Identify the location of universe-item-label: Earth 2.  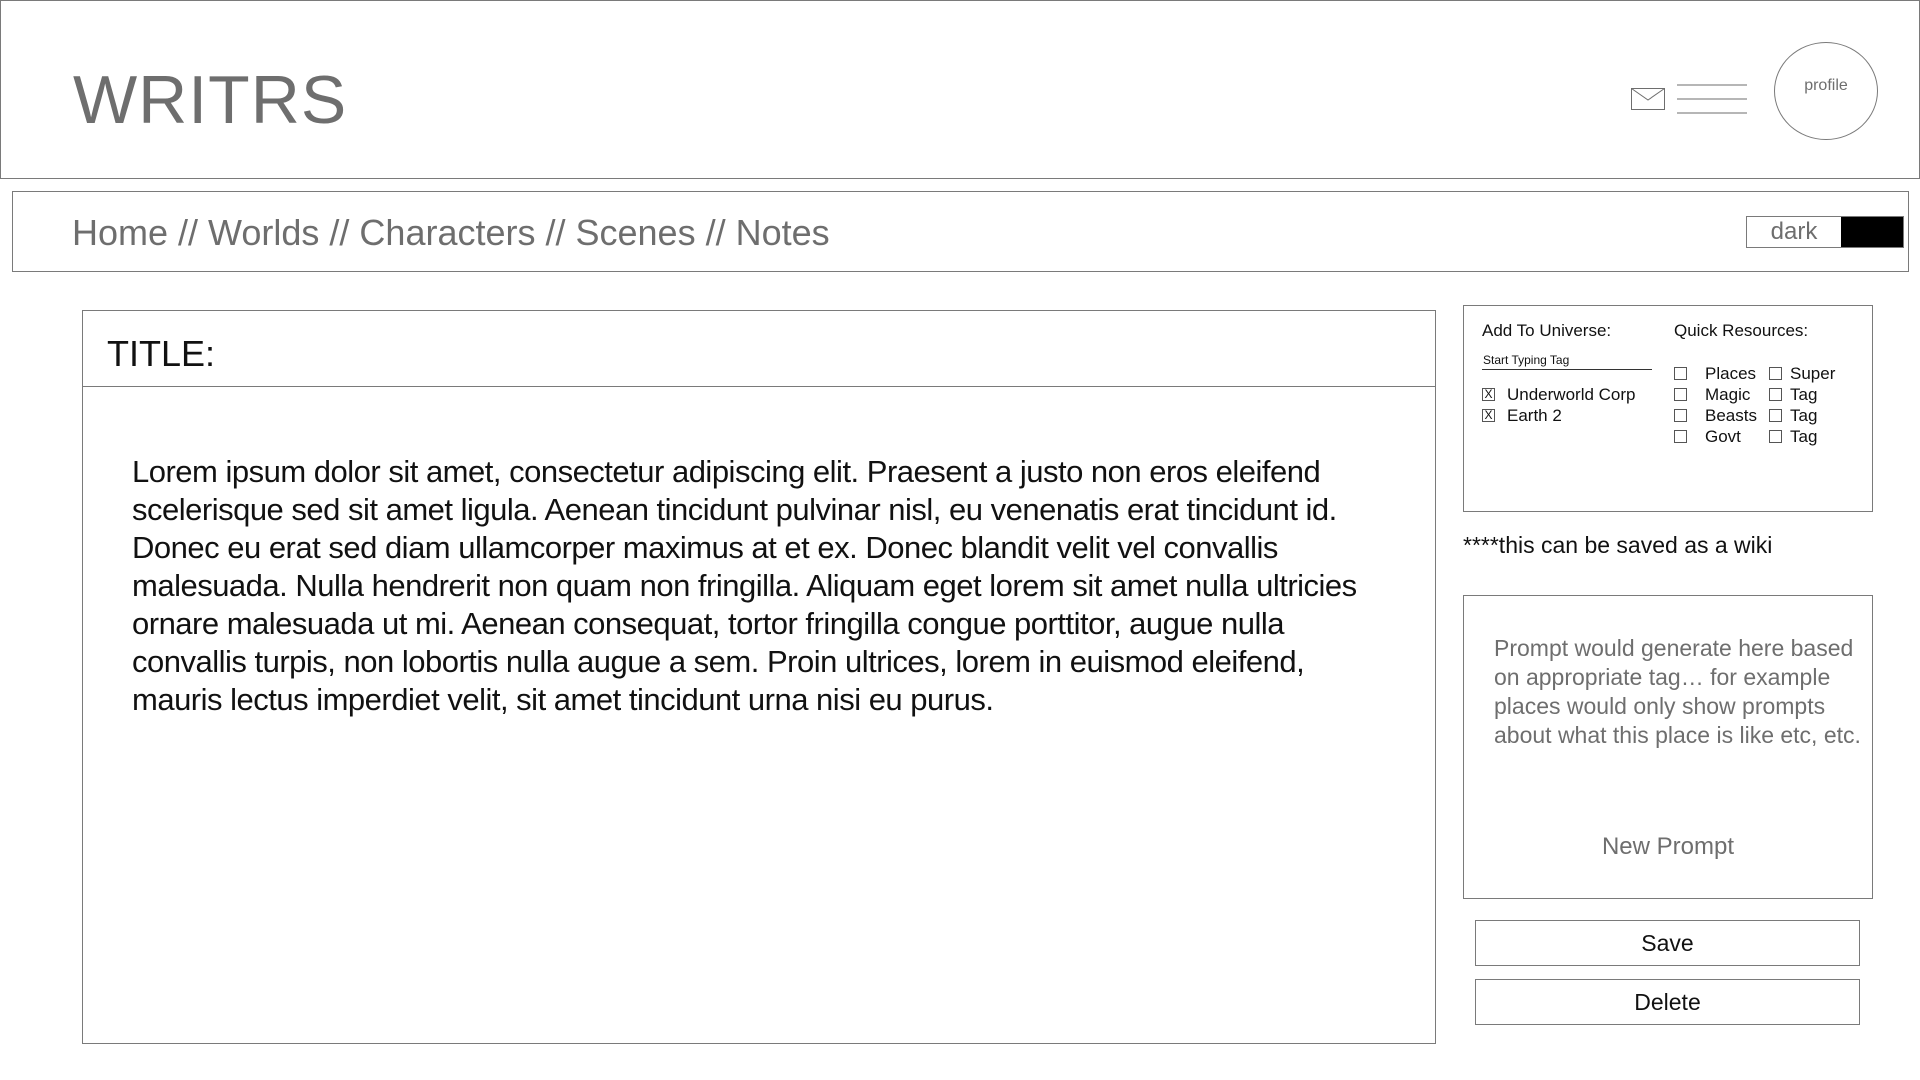
(1534, 415).